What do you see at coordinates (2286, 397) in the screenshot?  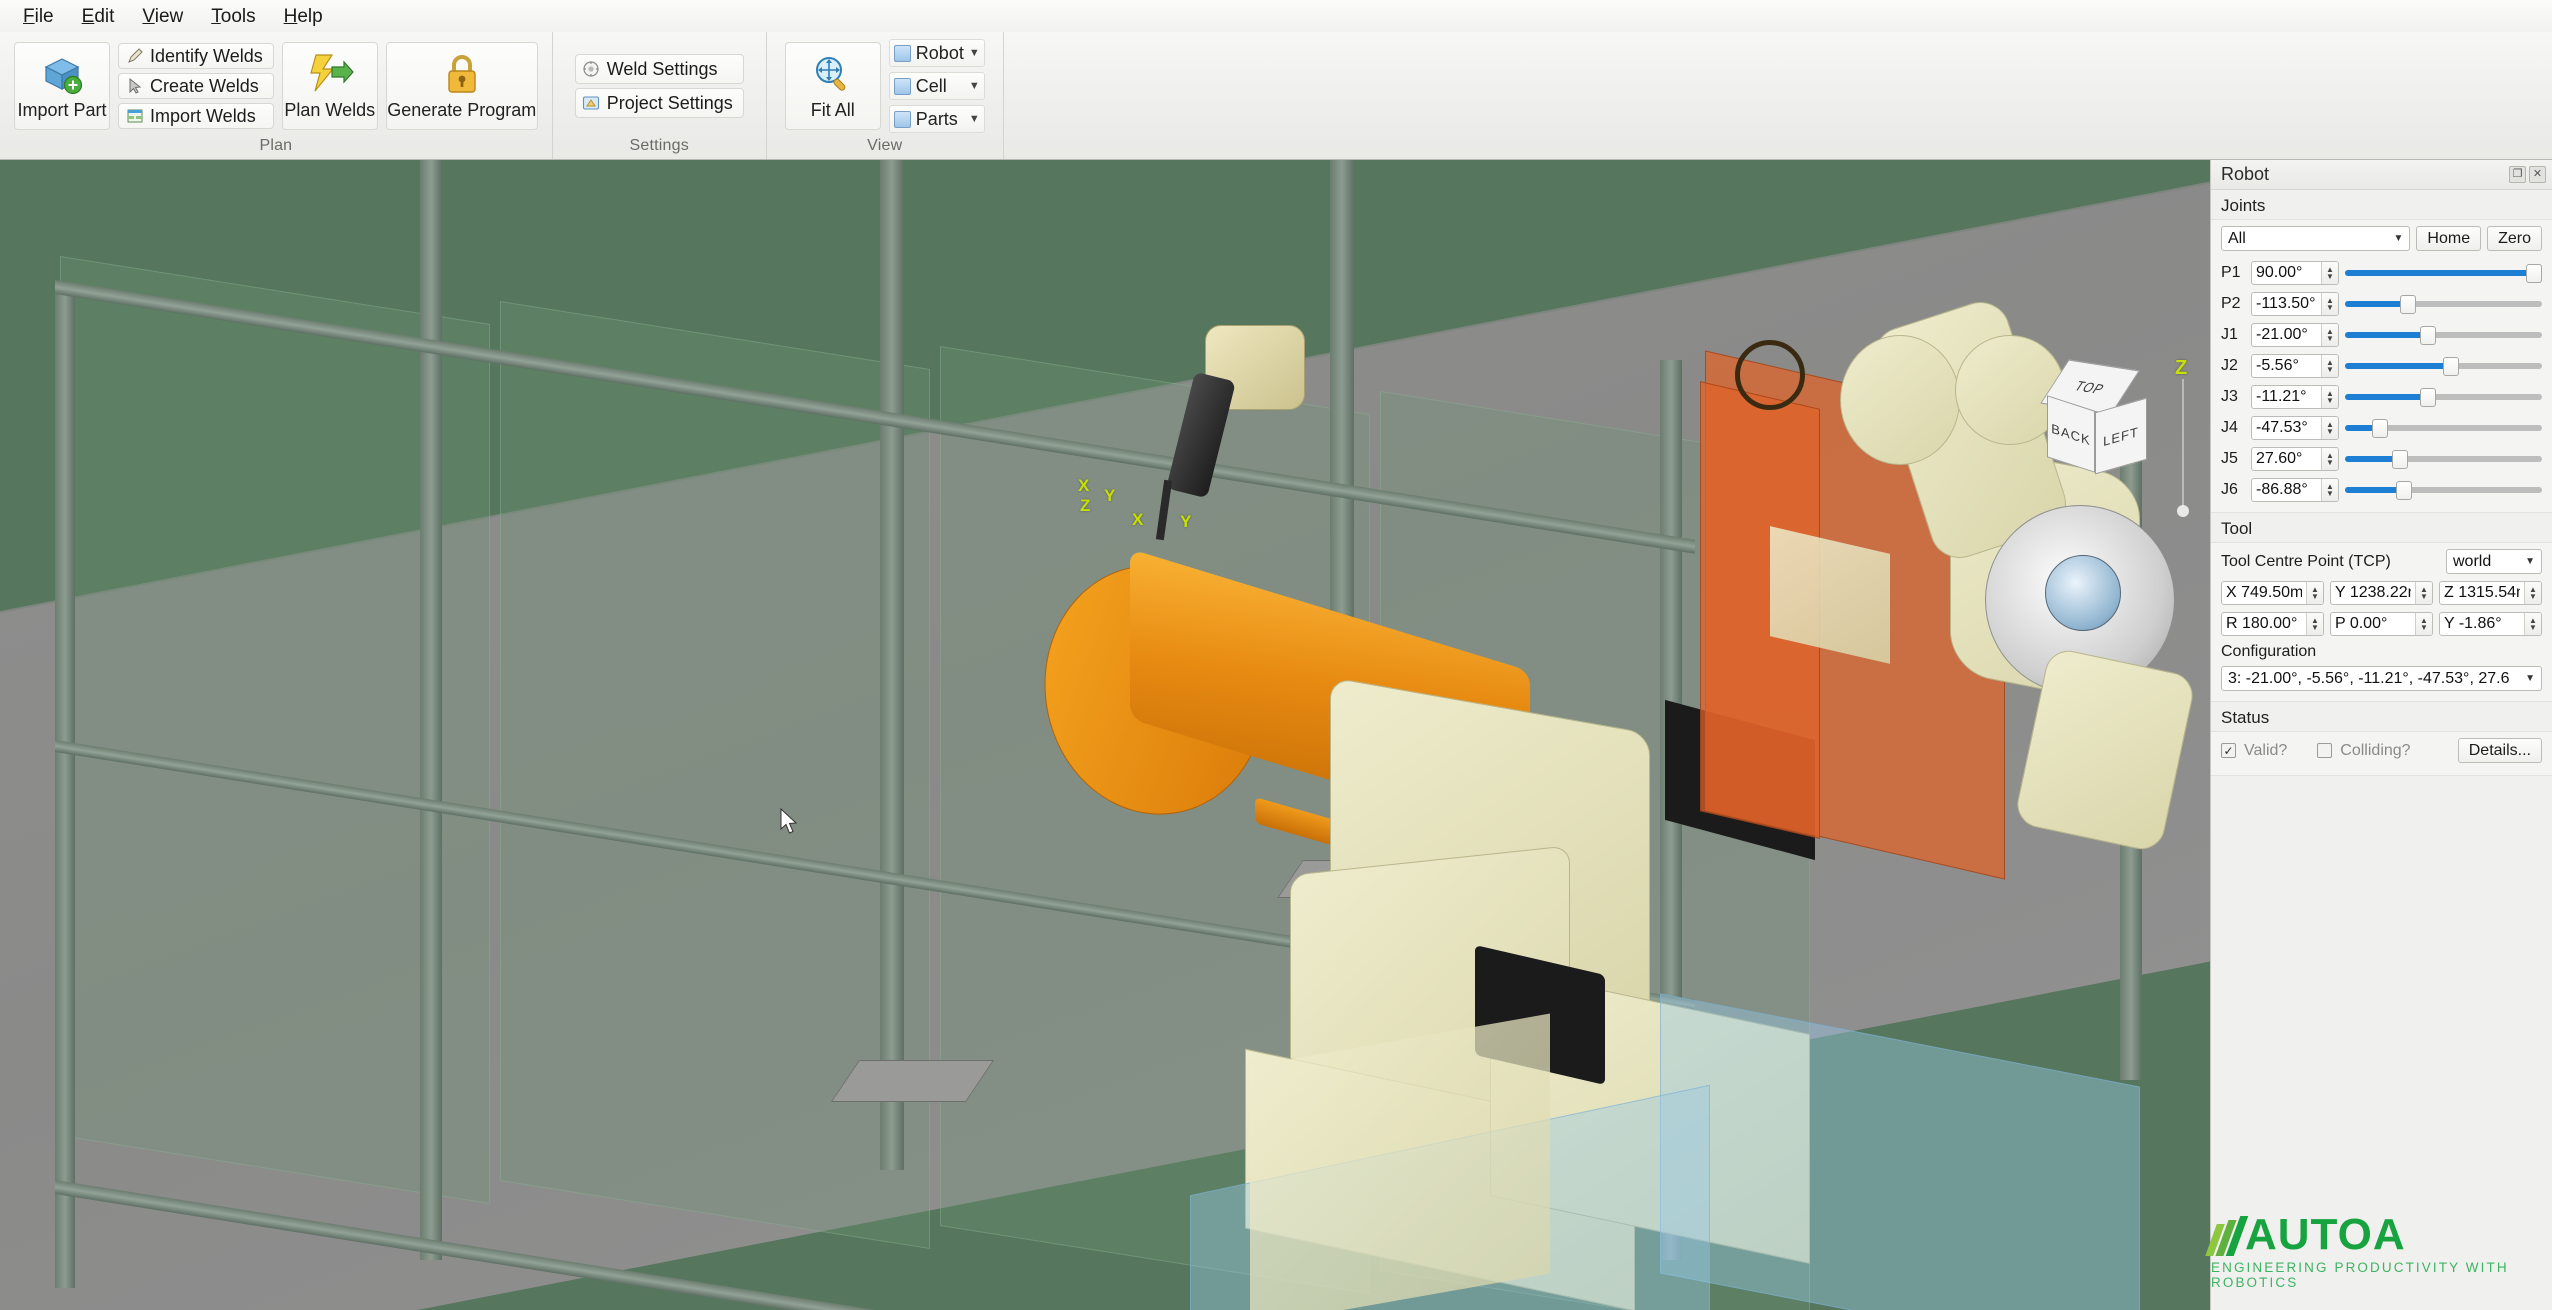 I see `joint-input-j3` at bounding box center [2286, 397].